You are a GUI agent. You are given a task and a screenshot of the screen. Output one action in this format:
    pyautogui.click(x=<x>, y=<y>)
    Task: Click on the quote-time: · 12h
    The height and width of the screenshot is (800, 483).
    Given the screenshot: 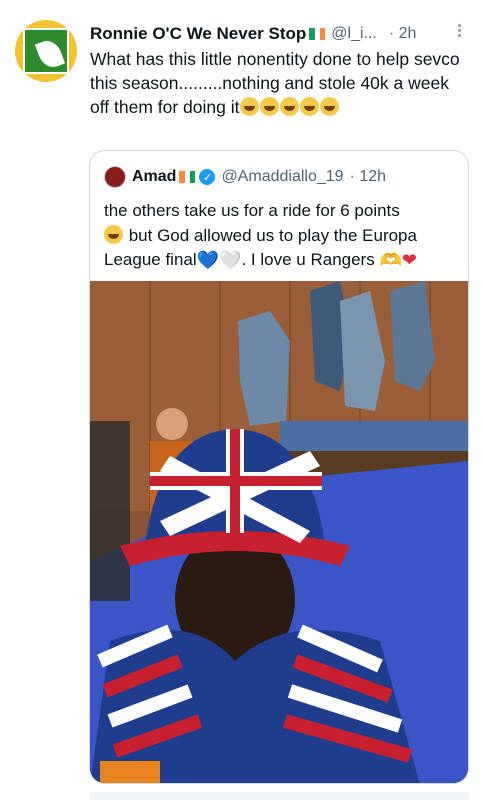 What is the action you would take?
    pyautogui.click(x=368, y=177)
    